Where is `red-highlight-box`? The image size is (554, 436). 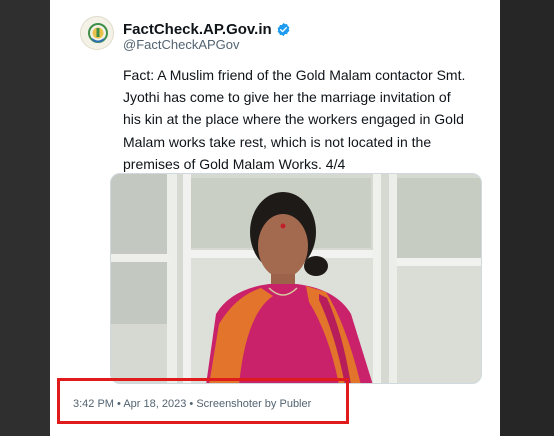 red-highlight-box is located at coordinates (203, 401).